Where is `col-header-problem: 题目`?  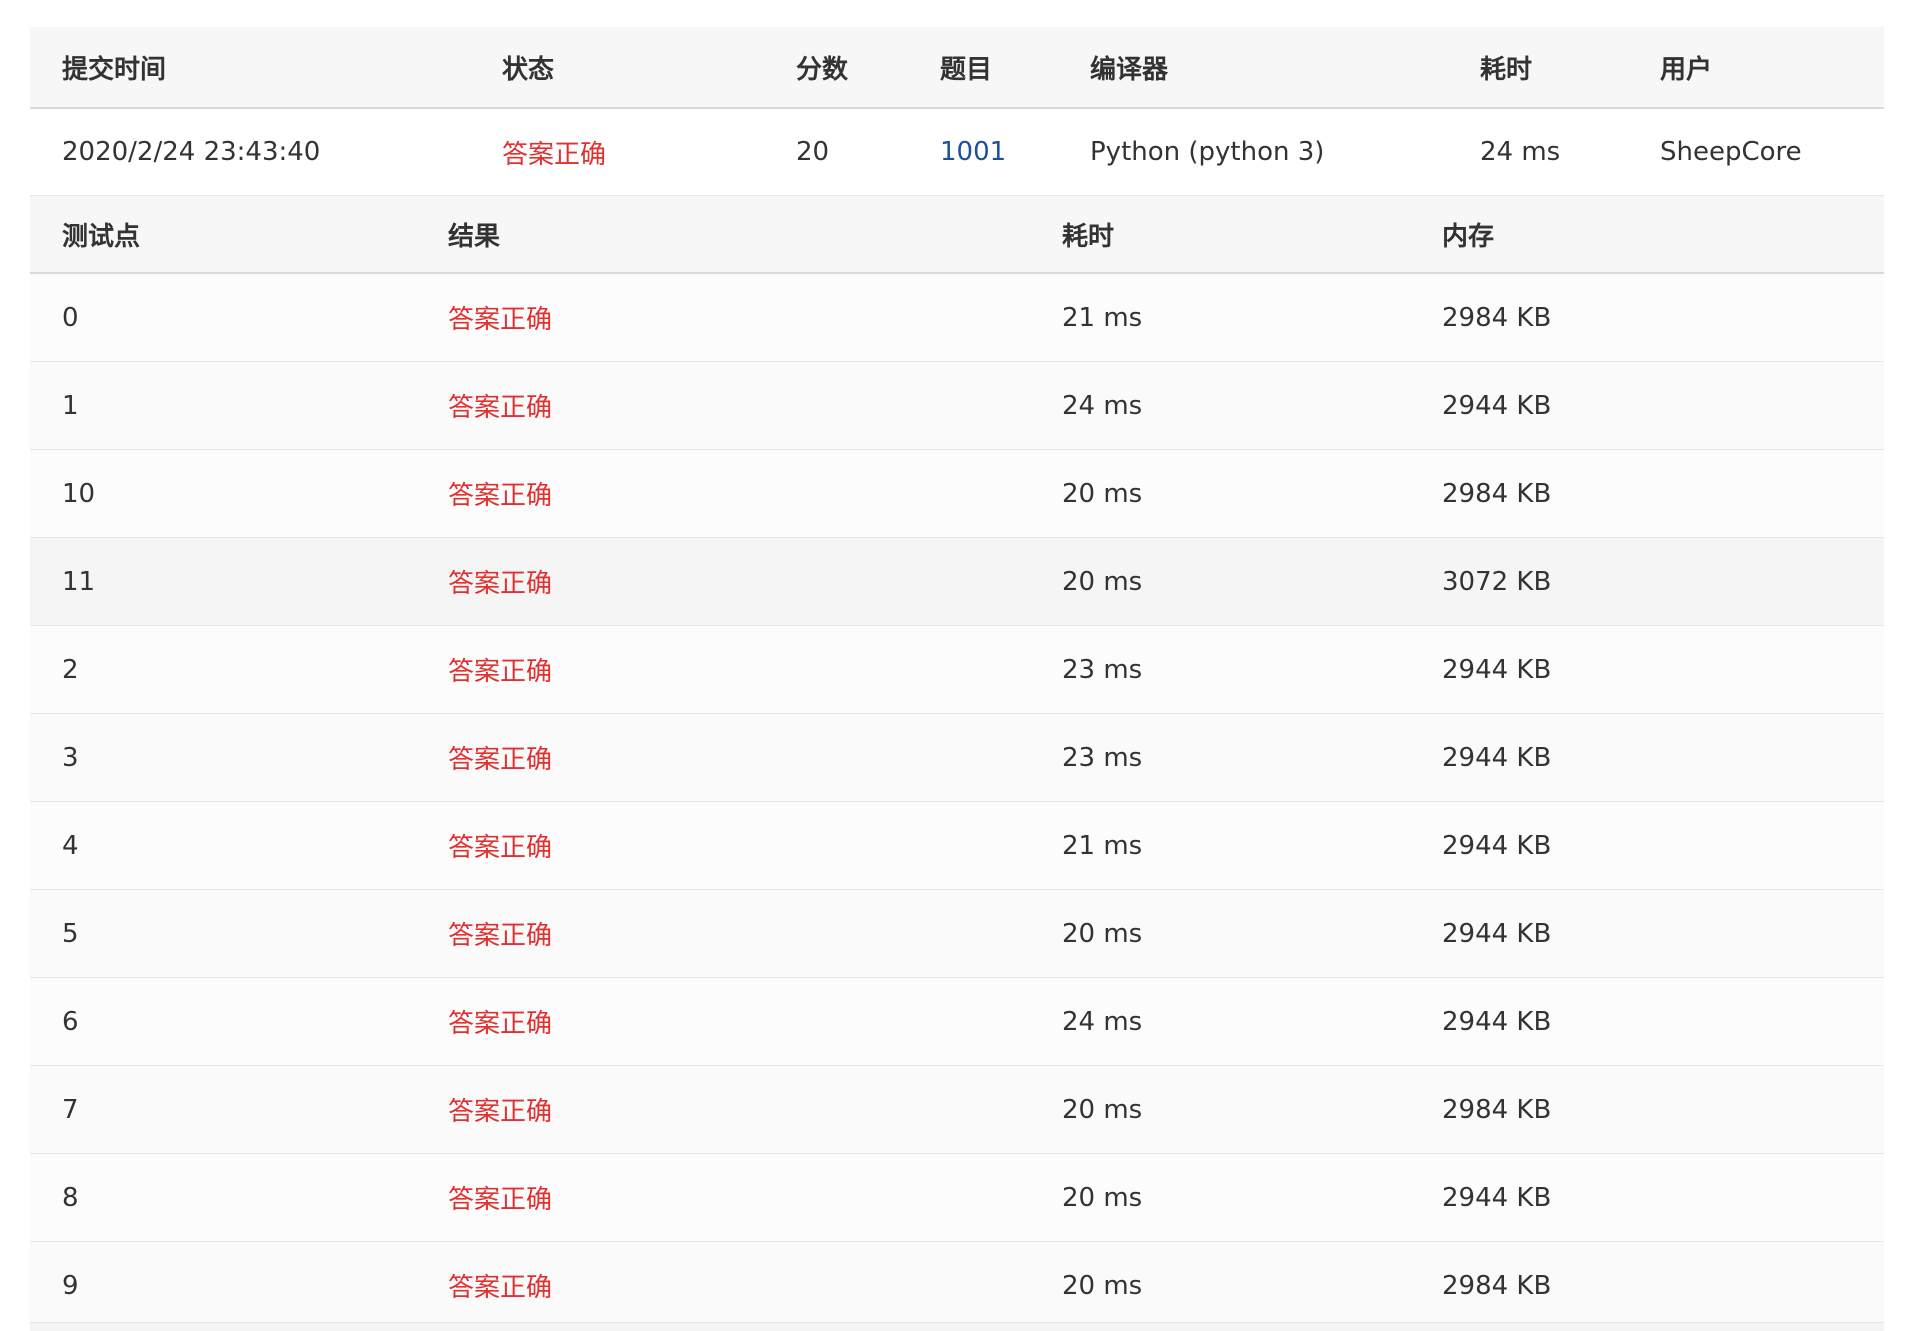
col-header-problem: 题目 is located at coordinates (983, 68).